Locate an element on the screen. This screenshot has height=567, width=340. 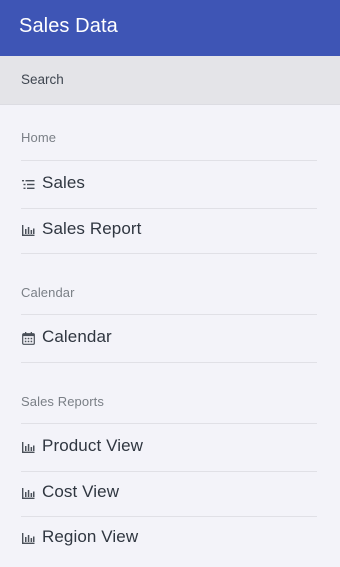
list-icon is located at coordinates (28, 184).